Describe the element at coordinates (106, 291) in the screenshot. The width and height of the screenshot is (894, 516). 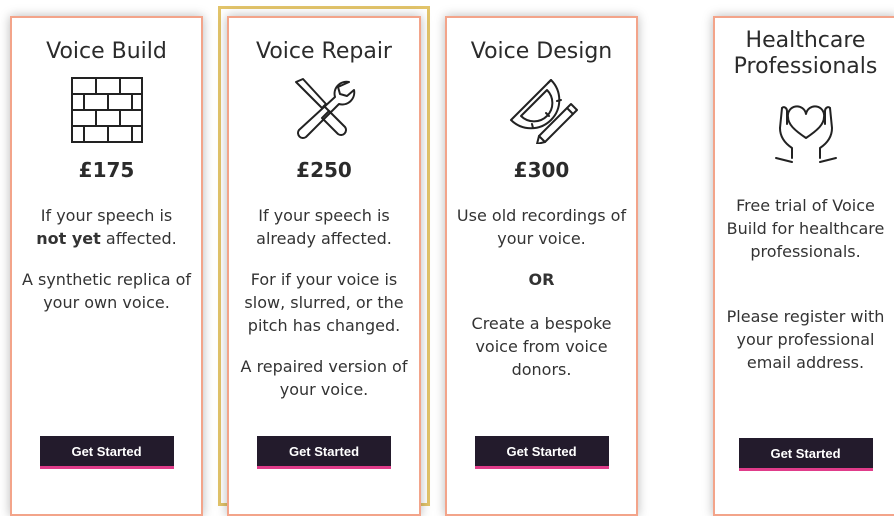
I see `card-summary: A synthetic replica of your own voice.` at that location.